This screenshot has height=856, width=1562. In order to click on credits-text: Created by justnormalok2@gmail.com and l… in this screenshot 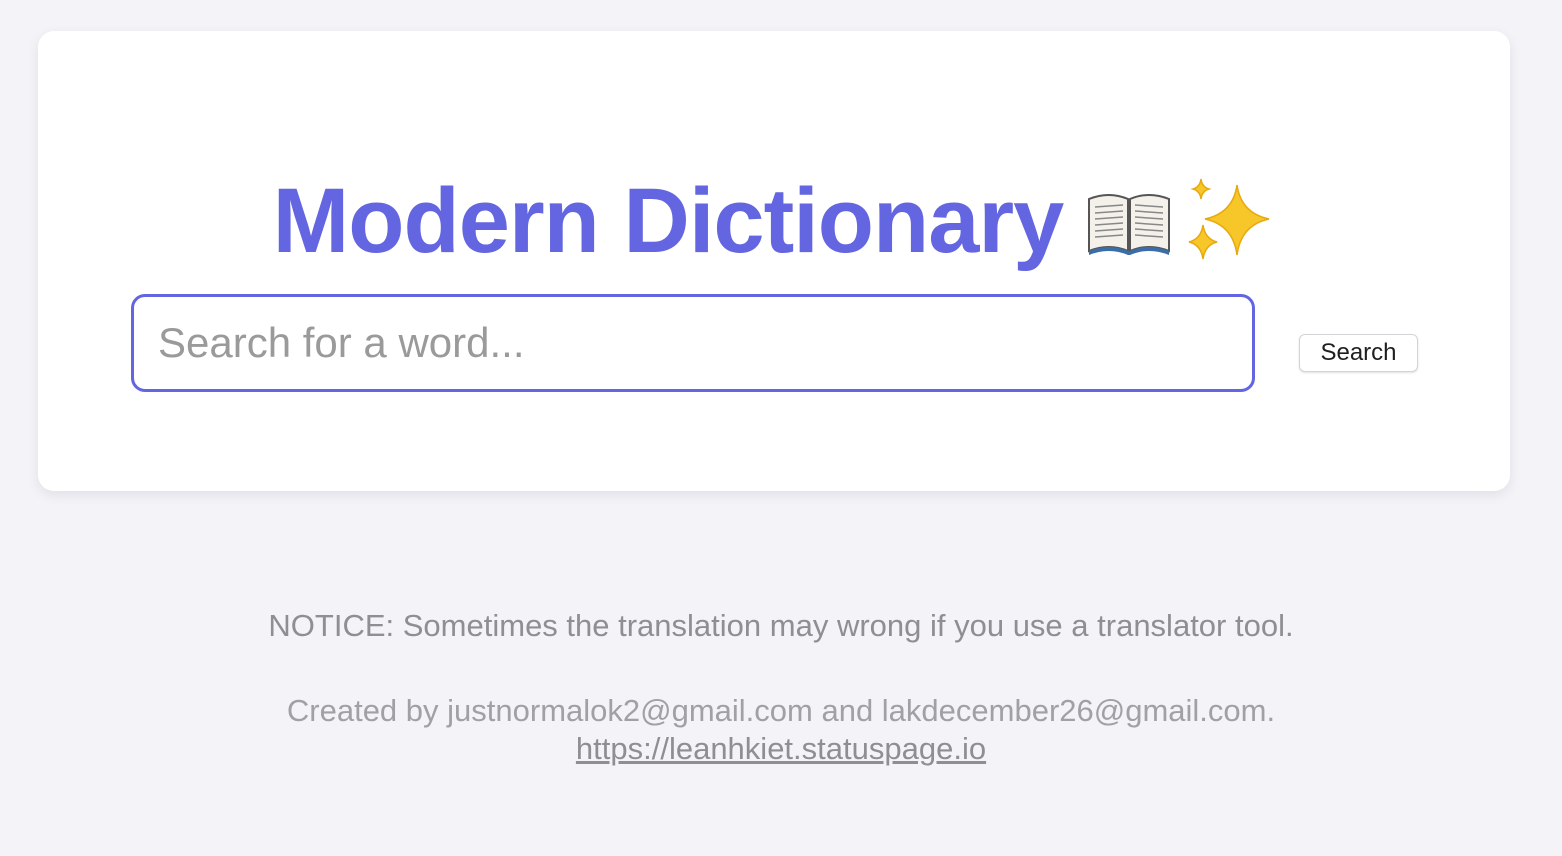, I will do `click(781, 710)`.